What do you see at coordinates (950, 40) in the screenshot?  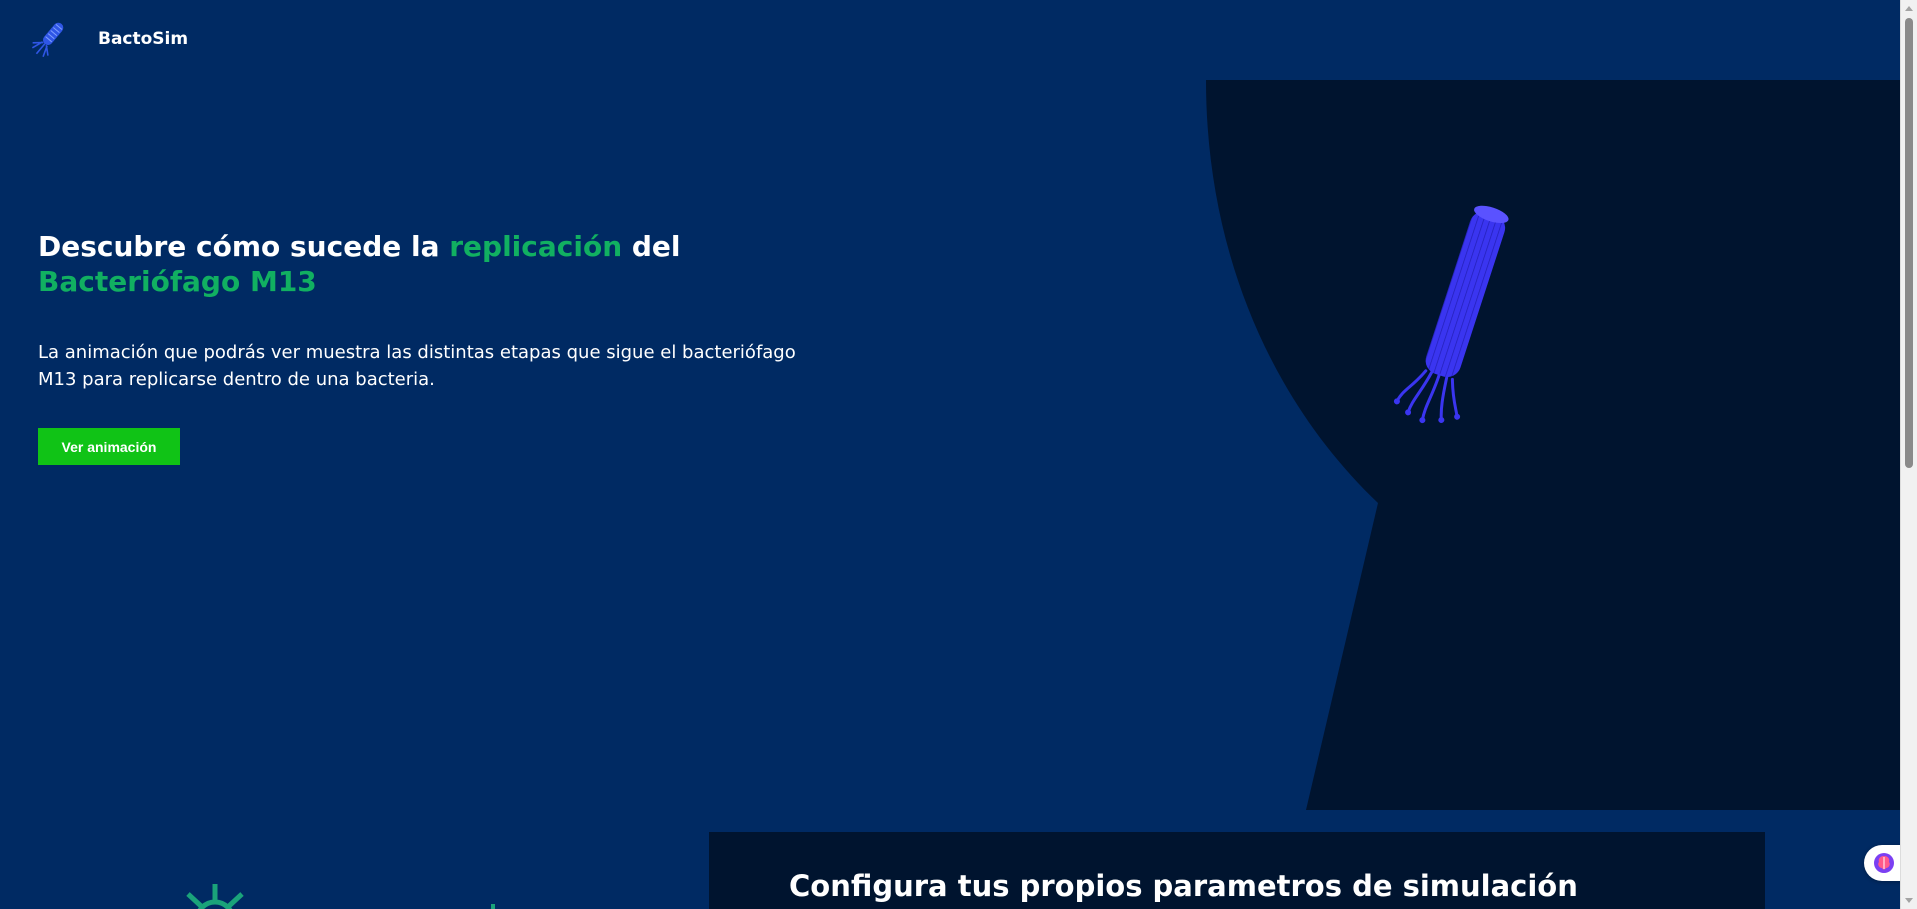 I see `site-header: BactoSim` at bounding box center [950, 40].